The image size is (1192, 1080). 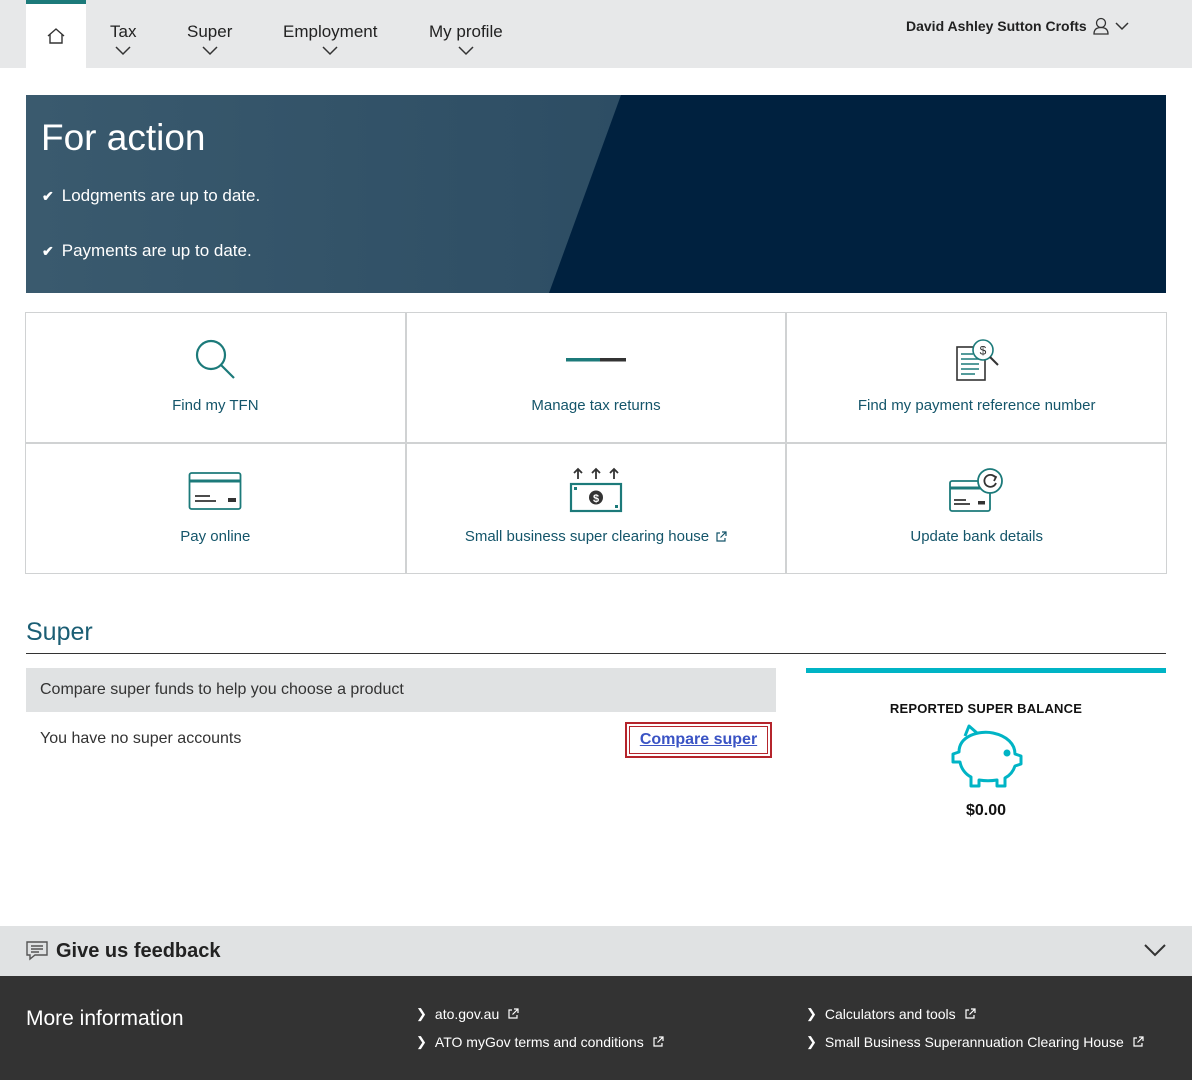 What do you see at coordinates (37, 951) in the screenshot?
I see `feedback-comment-icon` at bounding box center [37, 951].